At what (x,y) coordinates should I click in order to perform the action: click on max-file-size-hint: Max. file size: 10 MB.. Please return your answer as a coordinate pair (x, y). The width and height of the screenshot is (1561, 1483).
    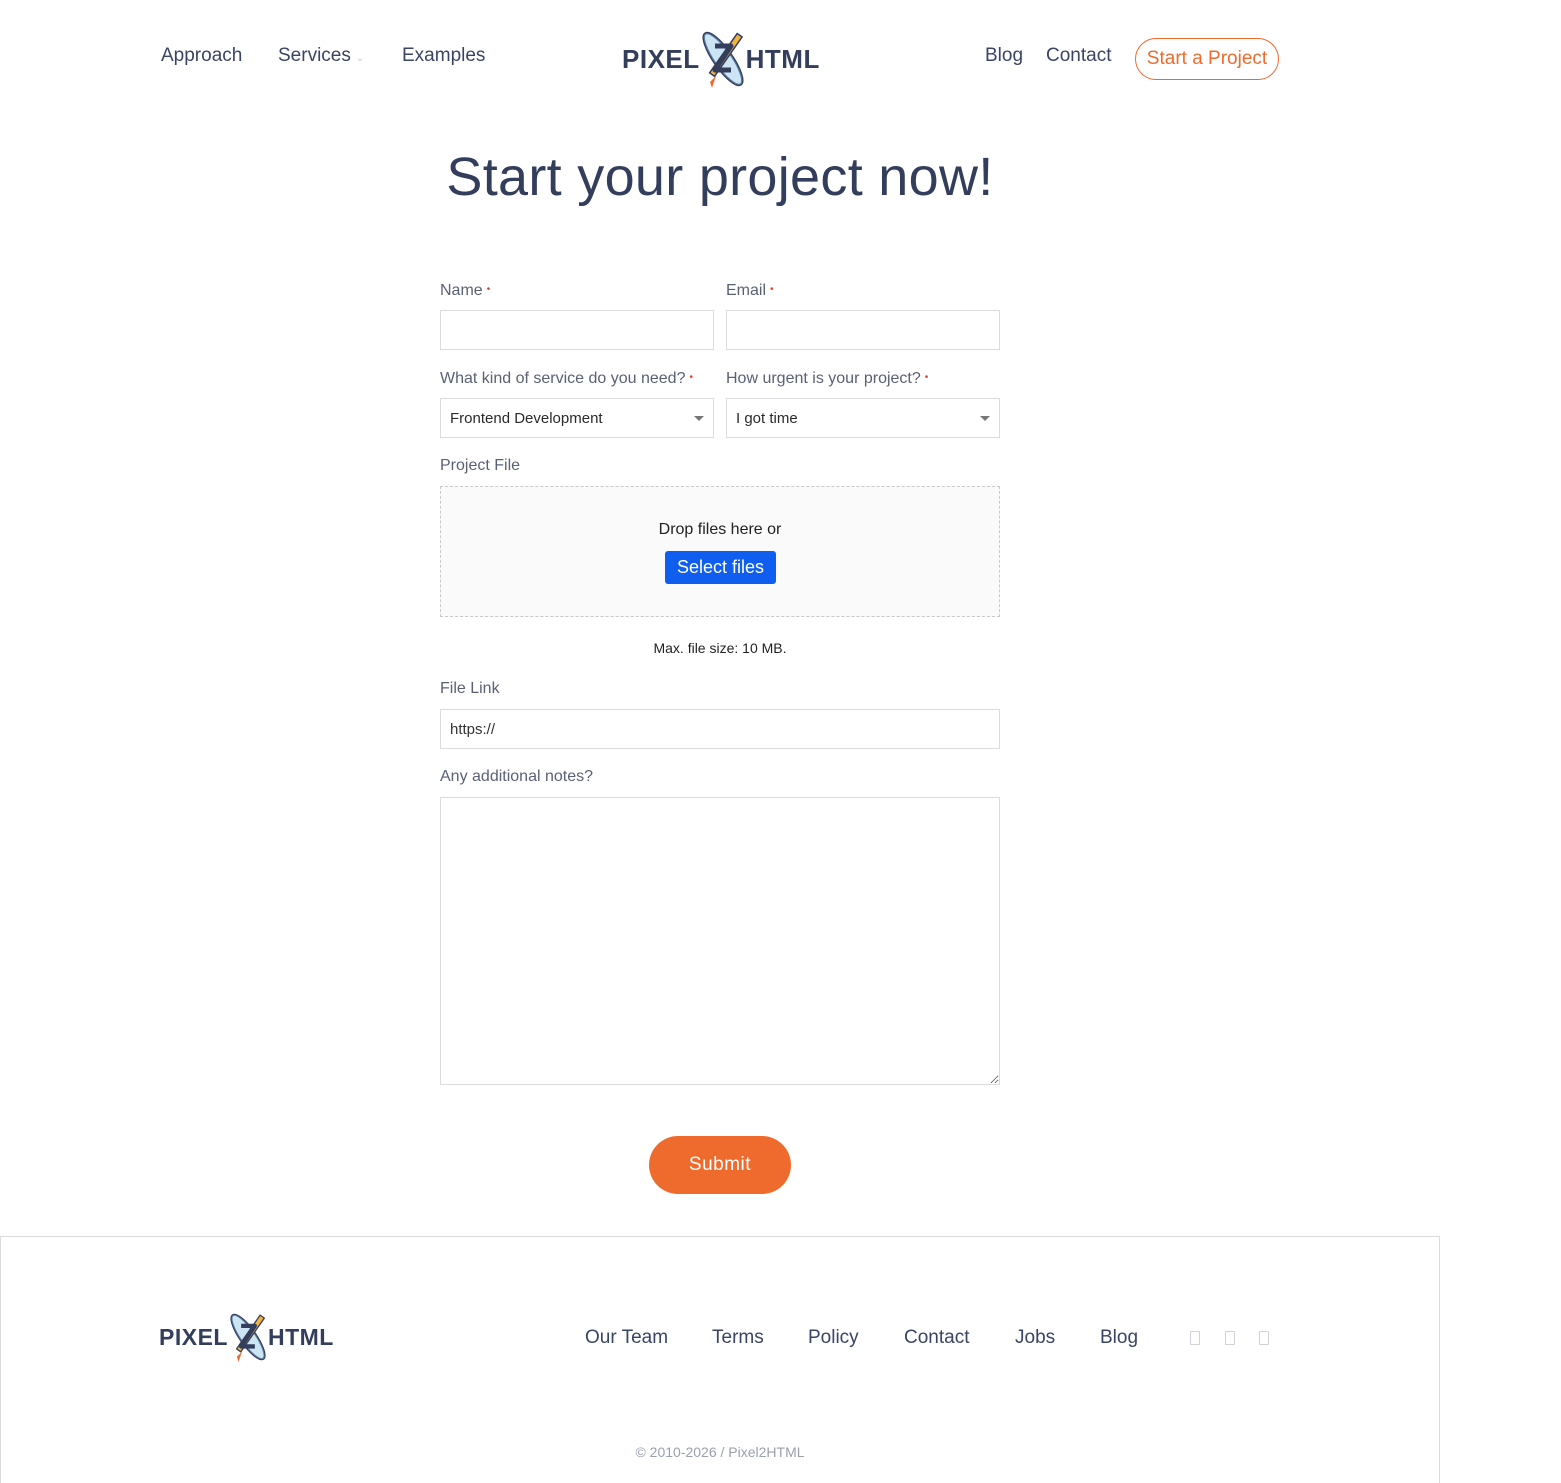
    Looking at the image, I should click on (720, 648).